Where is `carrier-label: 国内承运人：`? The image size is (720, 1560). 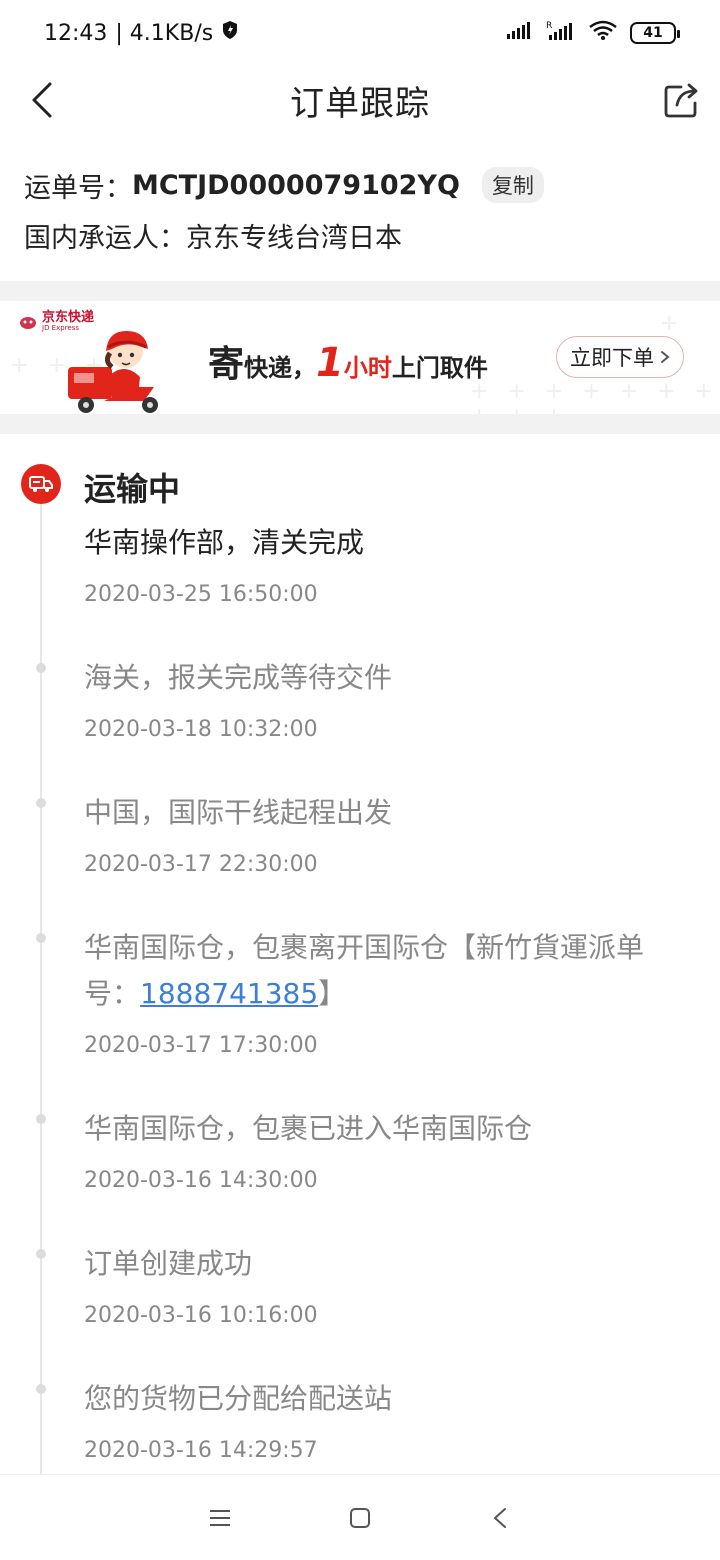
carrier-label: 国内承运人： is located at coordinates (105, 238).